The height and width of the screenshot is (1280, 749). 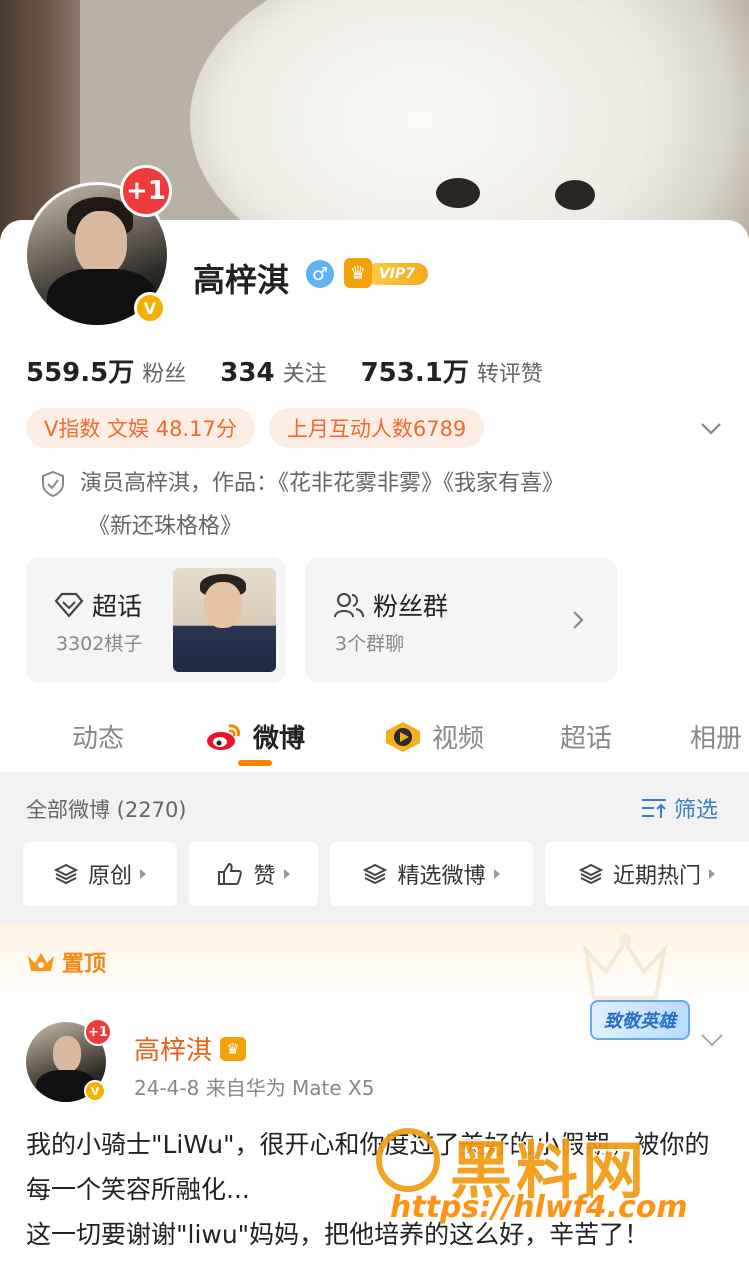 I want to click on stat-likes: 753.1 万 转评赞, so click(x=452, y=370).